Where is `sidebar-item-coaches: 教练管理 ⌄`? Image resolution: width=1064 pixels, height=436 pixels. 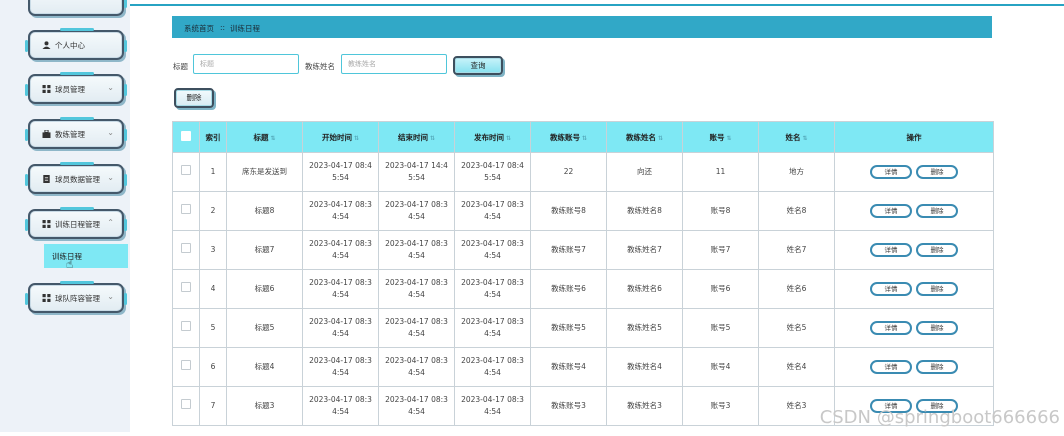 sidebar-item-coaches: 教练管理 ⌄ is located at coordinates (76, 133).